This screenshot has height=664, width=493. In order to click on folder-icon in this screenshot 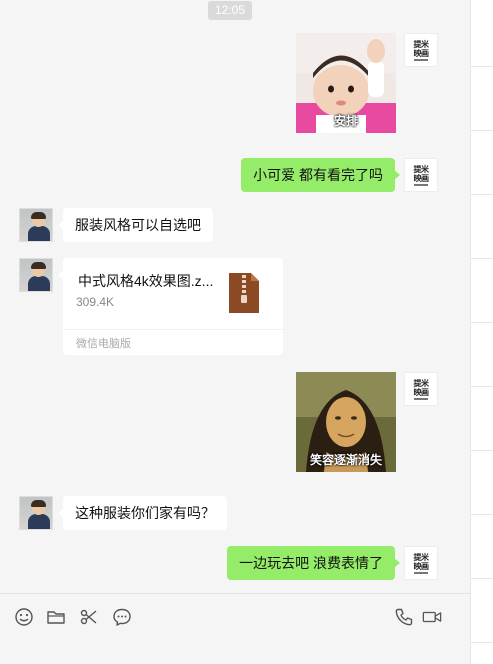, I will do `click(56, 617)`.